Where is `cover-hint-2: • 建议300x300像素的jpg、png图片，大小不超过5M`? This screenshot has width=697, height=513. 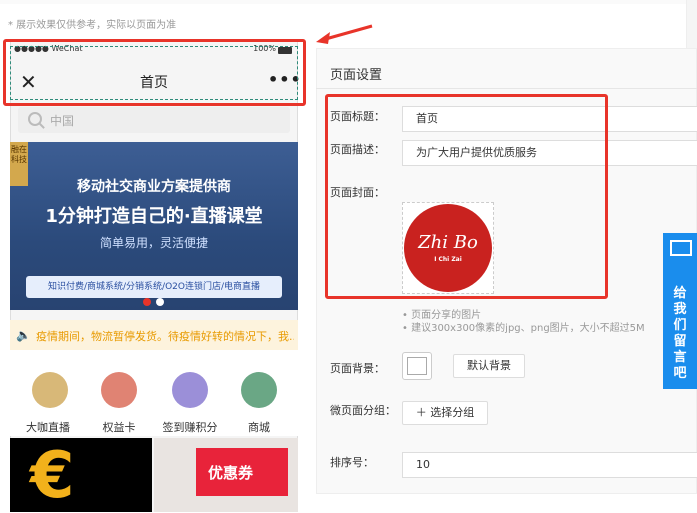 cover-hint-2: • 建议300x300像素的jpg、png图片，大小不超过5M is located at coordinates (523, 328).